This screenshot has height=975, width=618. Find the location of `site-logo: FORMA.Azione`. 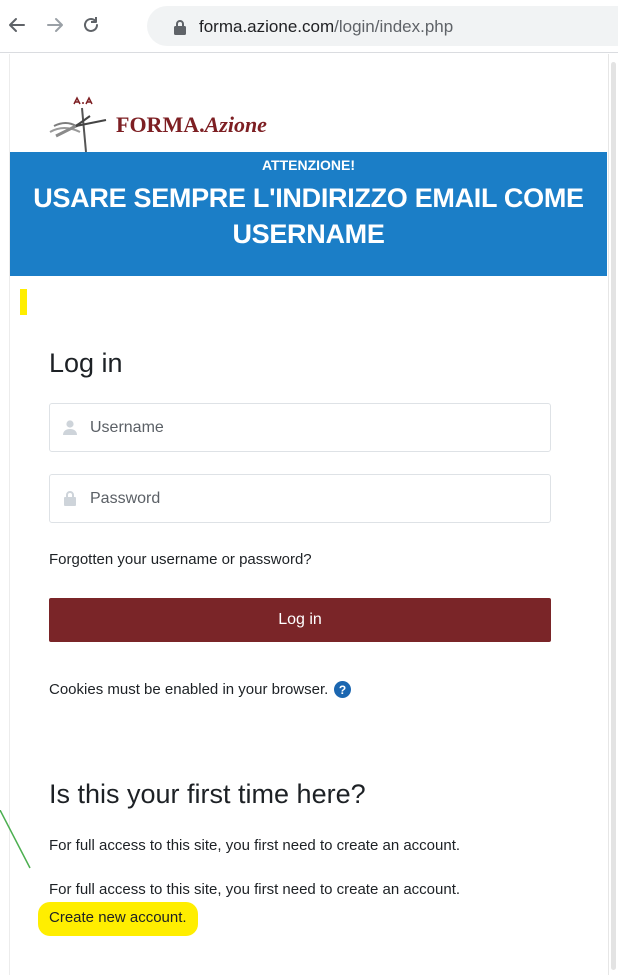

site-logo: FORMA.Azione is located at coordinates (191, 126).